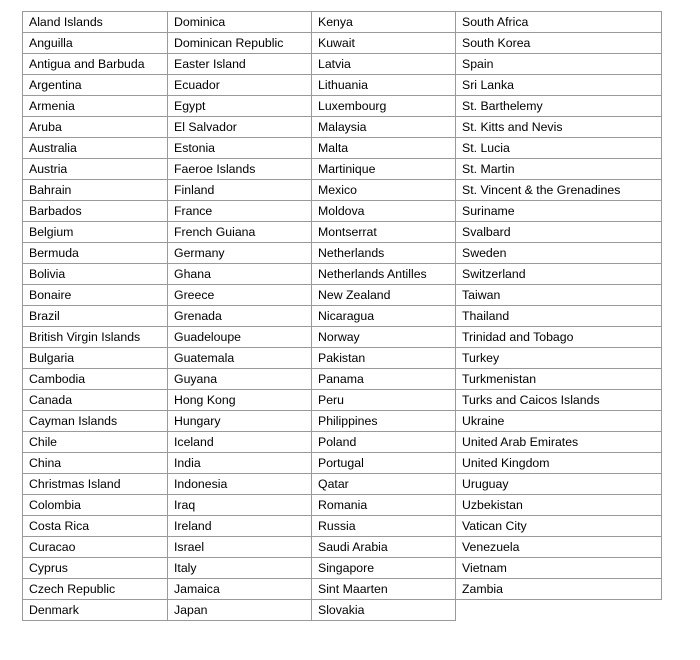 The width and height of the screenshot is (700, 660). What do you see at coordinates (239, 526) in the screenshot?
I see `table-cell-country: Ireland` at bounding box center [239, 526].